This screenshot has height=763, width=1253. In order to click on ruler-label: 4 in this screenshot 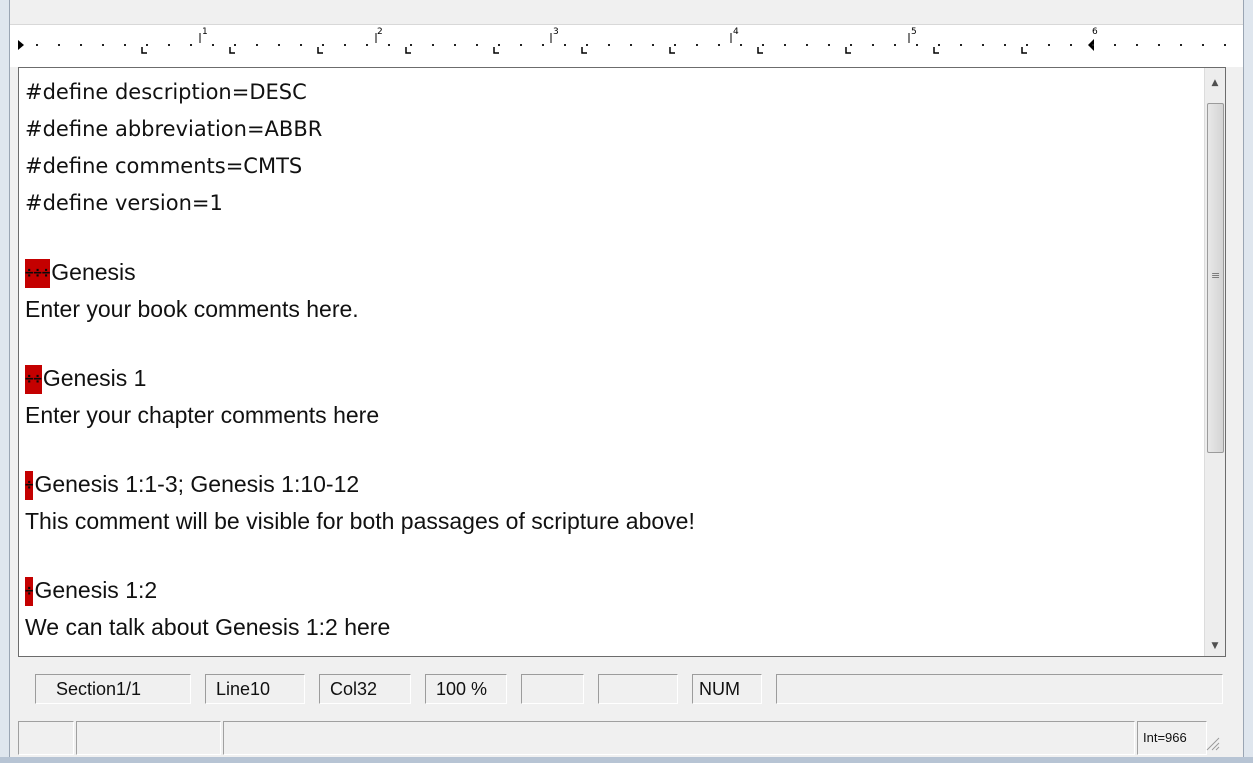, I will do `click(736, 32)`.